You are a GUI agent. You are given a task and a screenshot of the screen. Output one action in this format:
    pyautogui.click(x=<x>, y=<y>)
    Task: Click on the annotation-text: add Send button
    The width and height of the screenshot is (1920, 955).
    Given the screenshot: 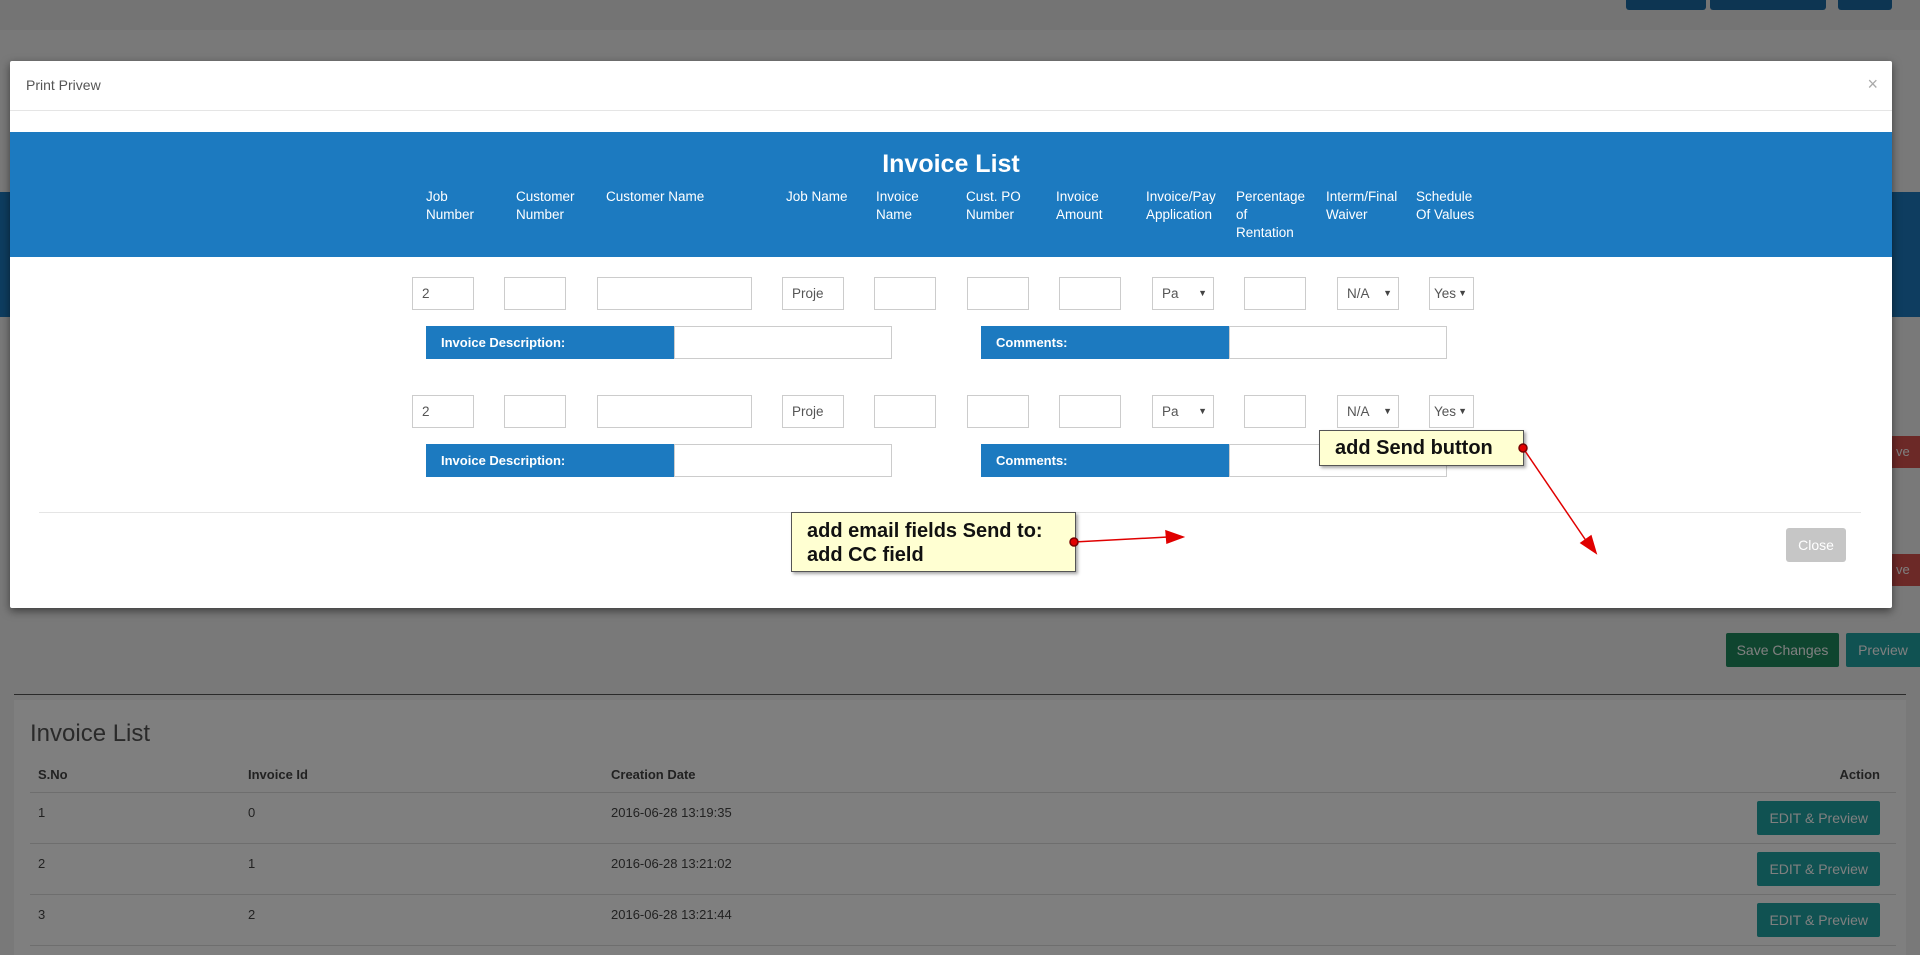 What is the action you would take?
    pyautogui.click(x=1414, y=448)
    